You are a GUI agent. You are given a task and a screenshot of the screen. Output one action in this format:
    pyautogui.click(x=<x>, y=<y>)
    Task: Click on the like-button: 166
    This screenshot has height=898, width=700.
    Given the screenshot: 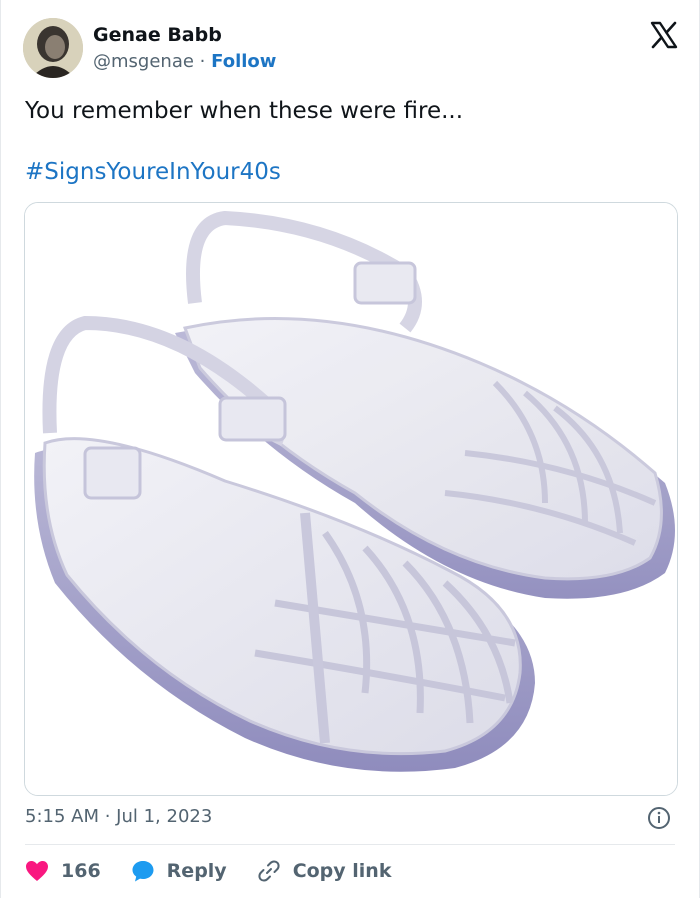 What is the action you would take?
    pyautogui.click(x=63, y=871)
    